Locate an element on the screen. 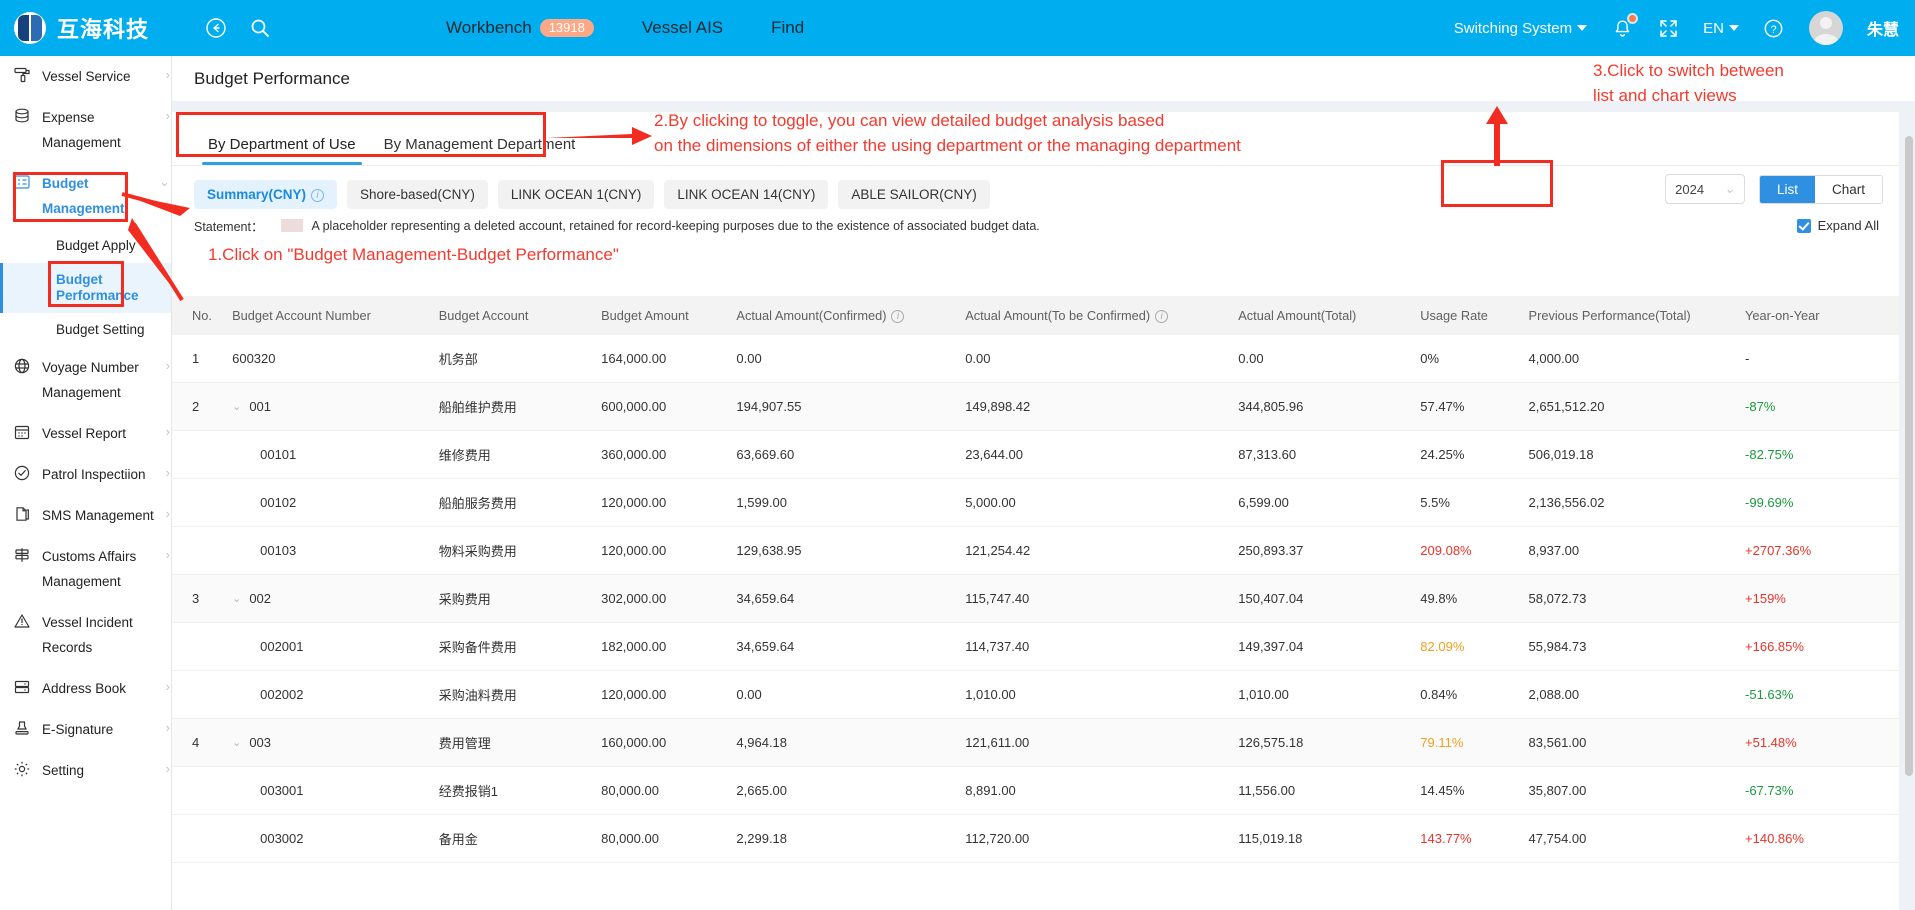 The image size is (1915, 910). chip-summary-cny: Summary(CNY) i is located at coordinates (266, 194).